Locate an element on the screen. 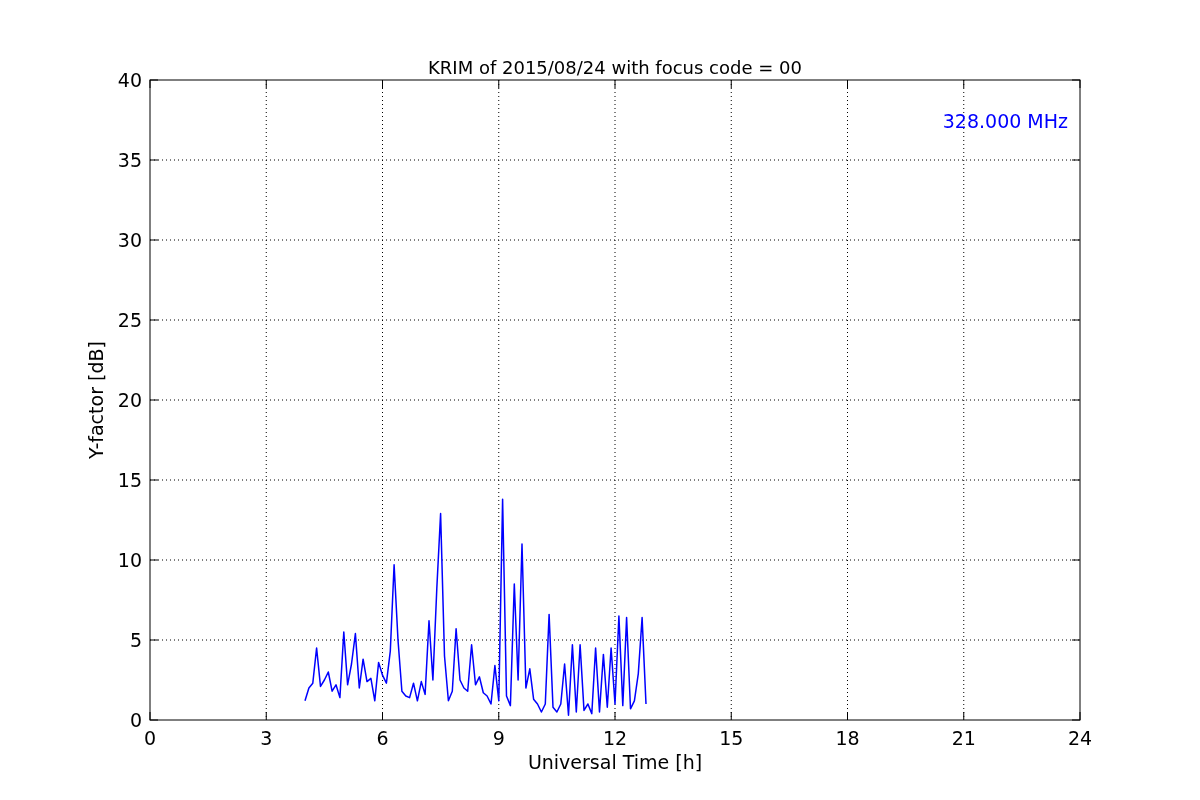 The image size is (1200, 800). tick-label: 9 is located at coordinates (498, 738).